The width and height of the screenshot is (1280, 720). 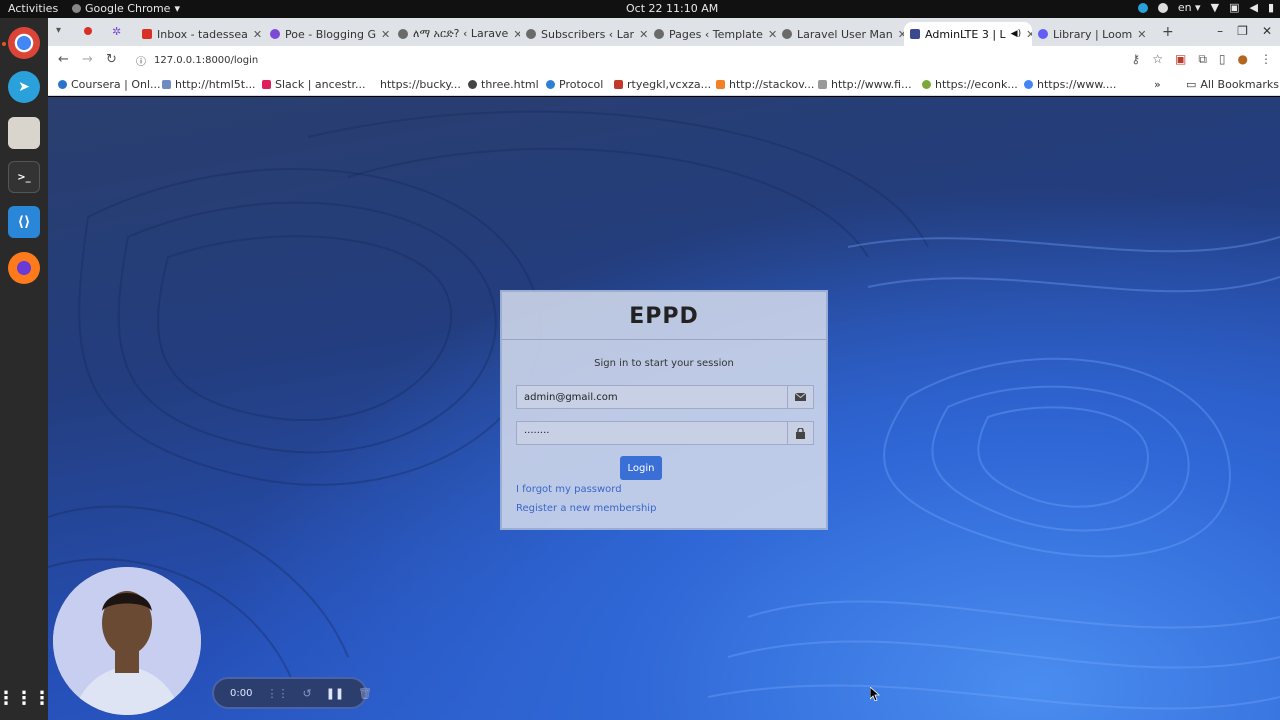 I want to click on vscode-icon: ⟨⟩, so click(x=24, y=222).